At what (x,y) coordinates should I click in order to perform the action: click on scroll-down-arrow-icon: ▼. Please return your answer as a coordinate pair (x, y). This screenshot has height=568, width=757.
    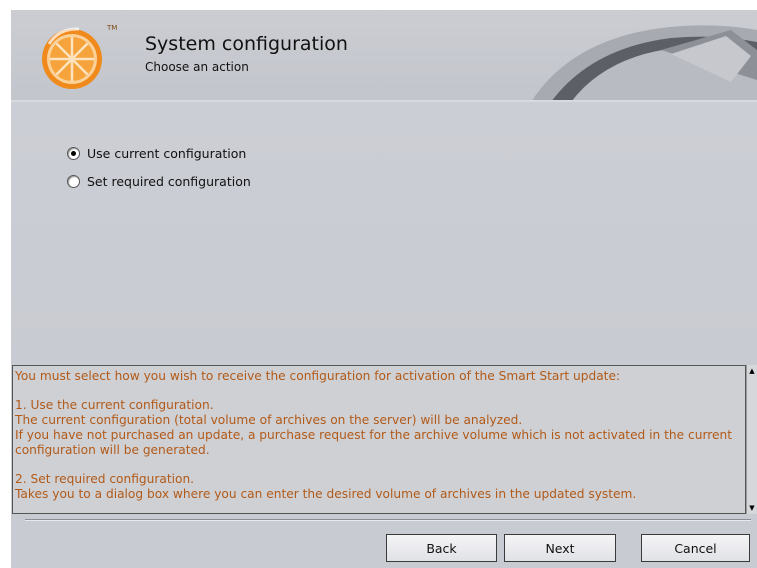
    Looking at the image, I should click on (752, 508).